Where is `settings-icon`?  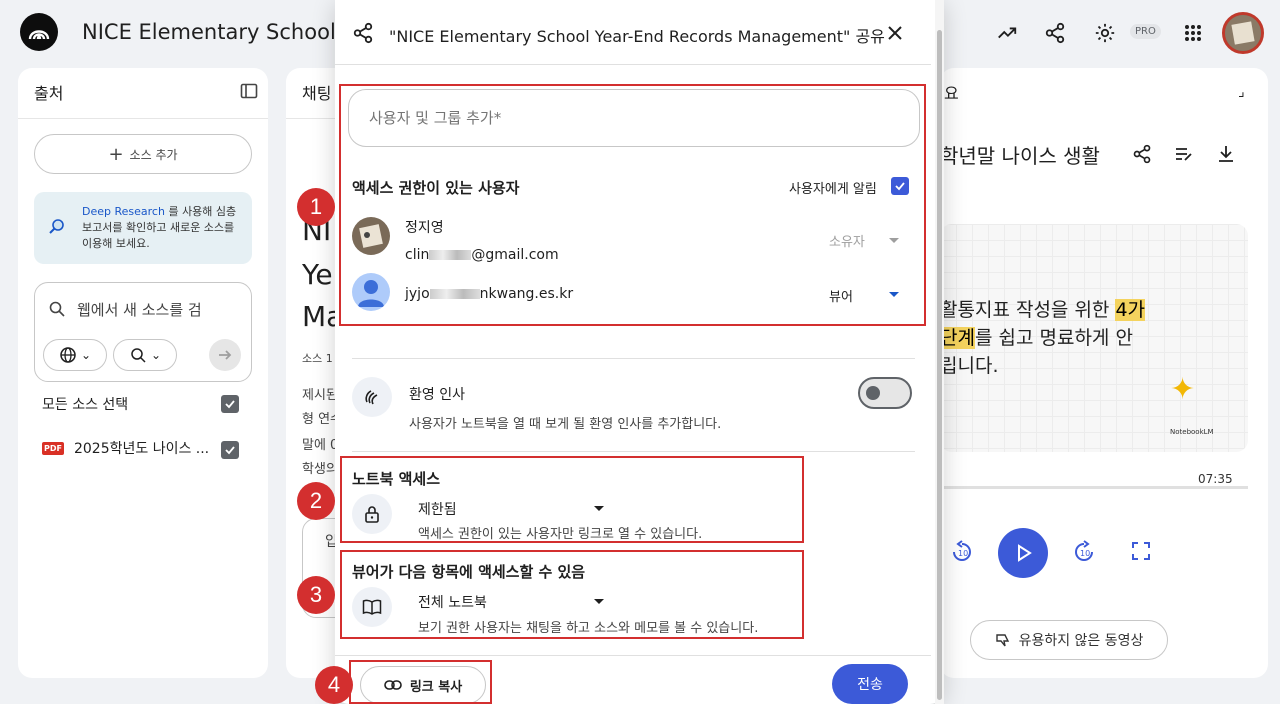 settings-icon is located at coordinates (1105, 33).